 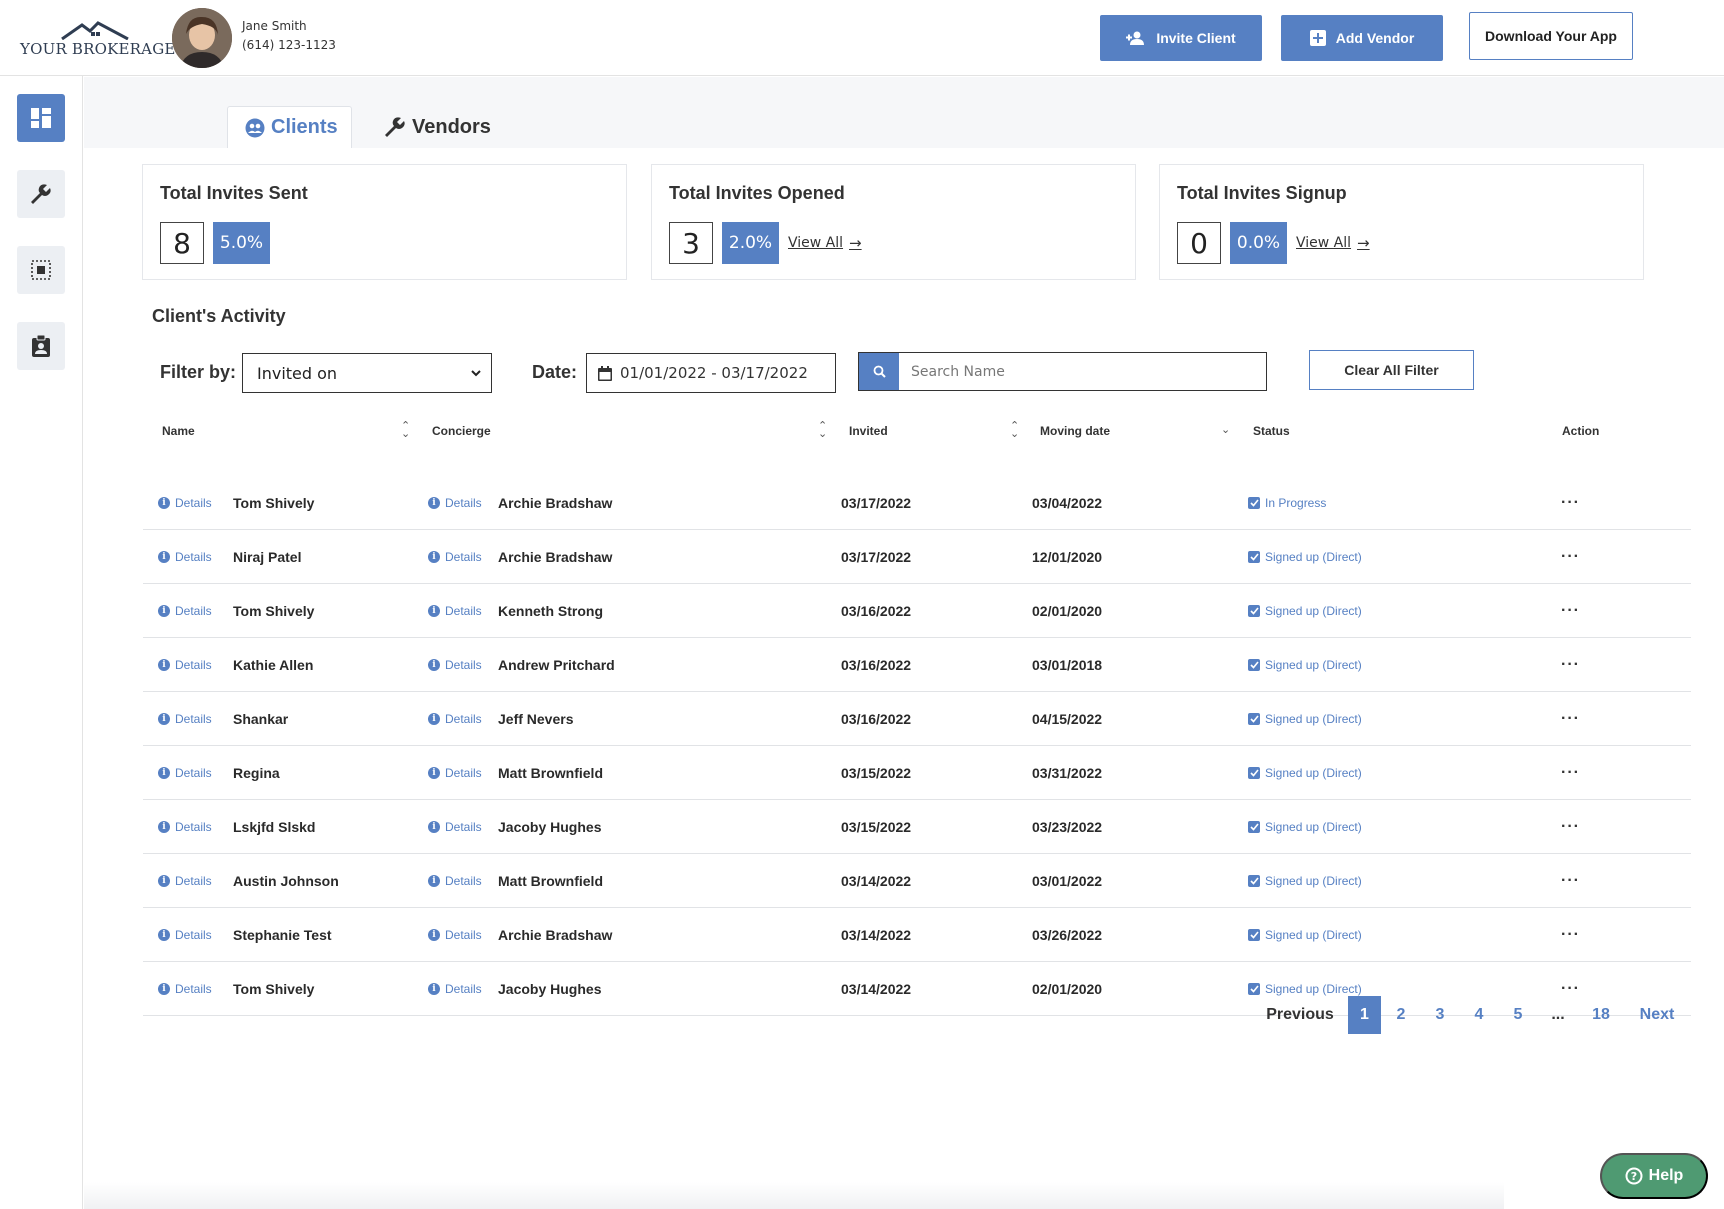 What do you see at coordinates (879, 371) in the screenshot?
I see `search-button` at bounding box center [879, 371].